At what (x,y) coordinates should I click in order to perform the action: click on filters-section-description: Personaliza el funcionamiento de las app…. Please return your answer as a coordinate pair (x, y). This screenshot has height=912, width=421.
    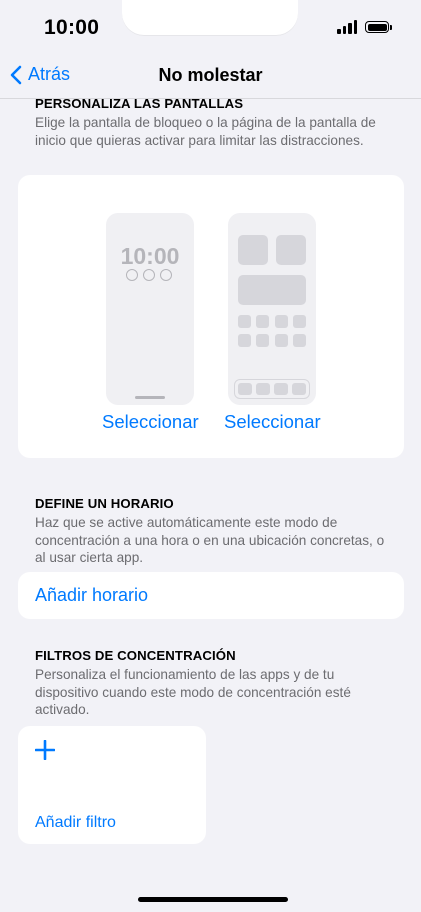
    Looking at the image, I should click on (193, 692).